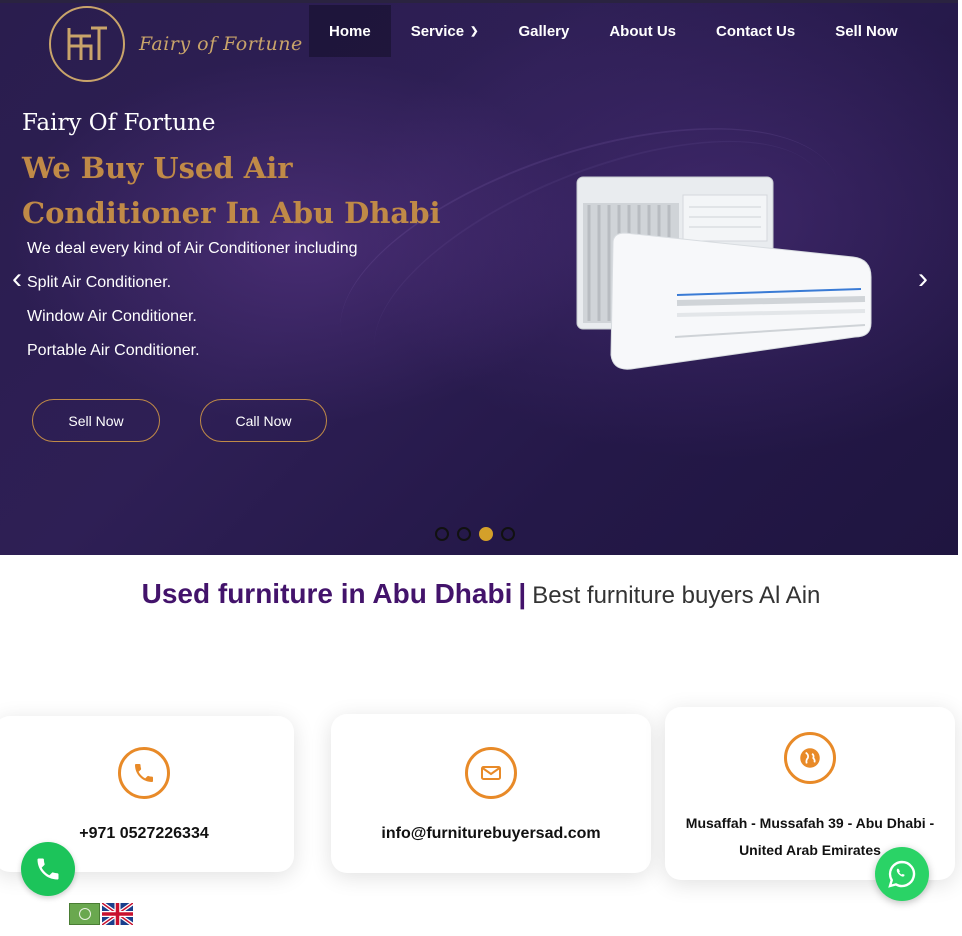 Image resolution: width=962 pixels, height=936 pixels. I want to click on air-conditioner-image, so click(725, 272).